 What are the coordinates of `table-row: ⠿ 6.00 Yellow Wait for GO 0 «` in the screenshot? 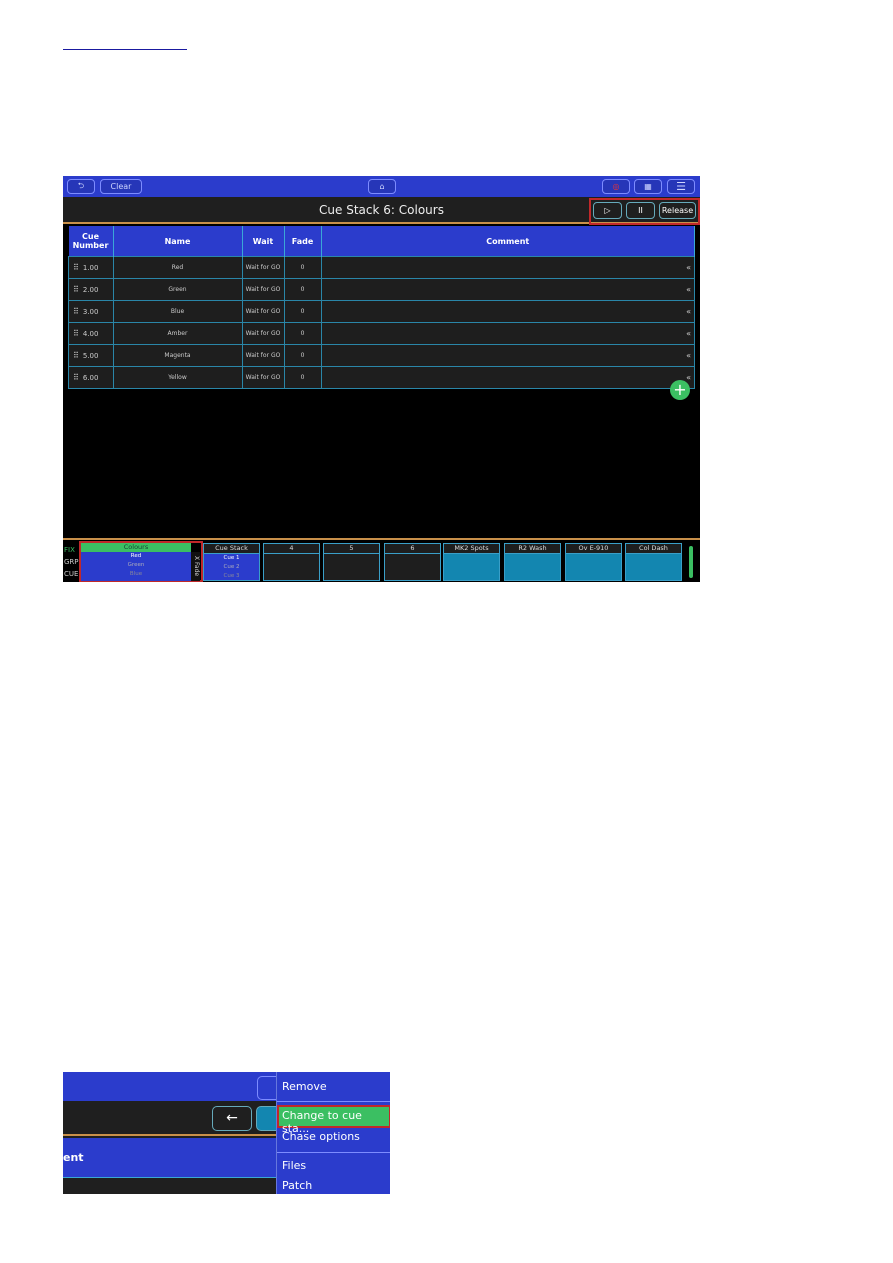 It's located at (381, 377).